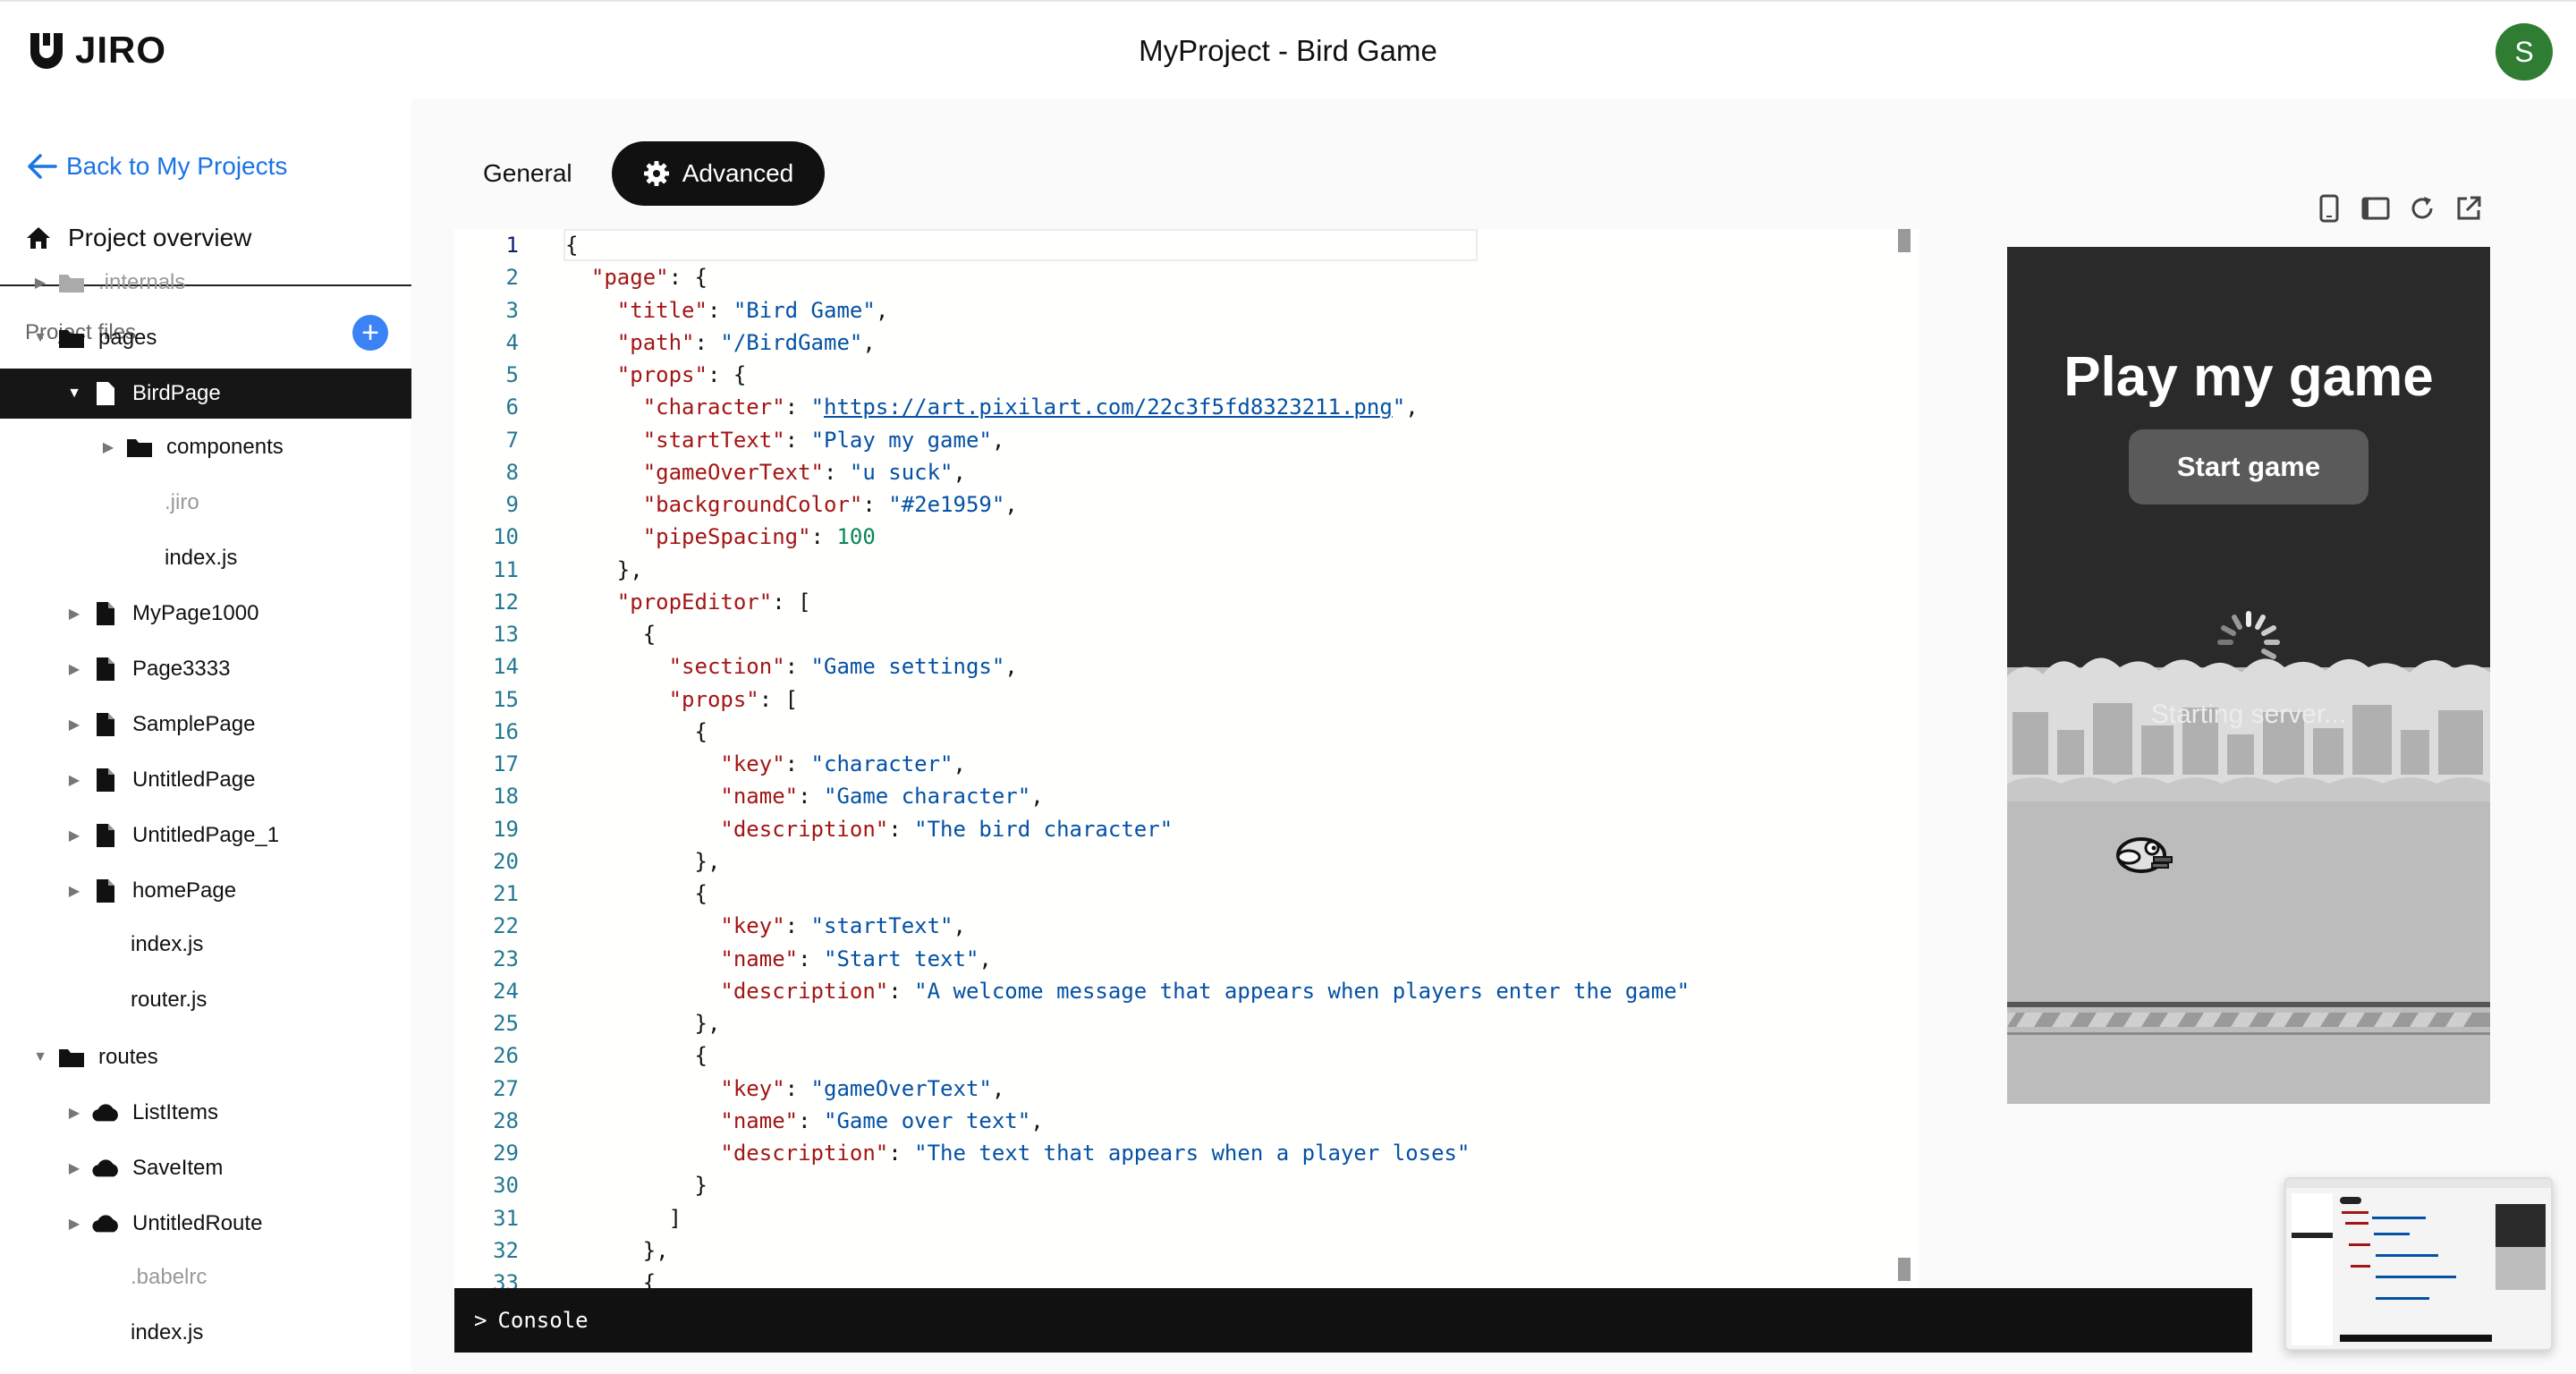  What do you see at coordinates (2524, 52) in the screenshot?
I see `user-avatar: S` at bounding box center [2524, 52].